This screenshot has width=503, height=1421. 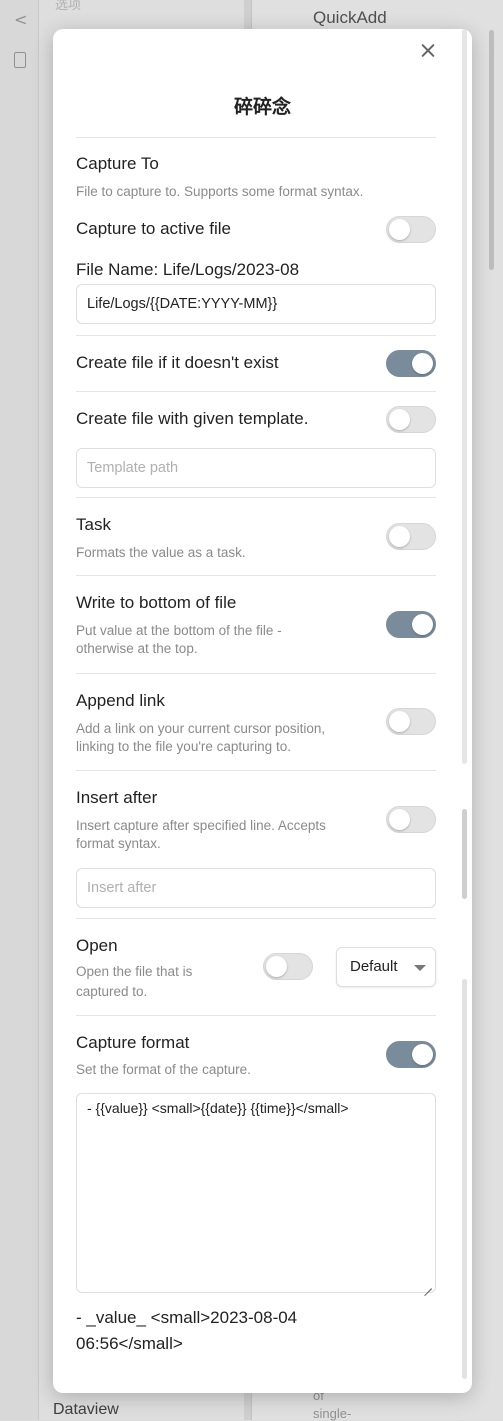 What do you see at coordinates (117, 163) in the screenshot?
I see `capture-to-label: Capture To` at bounding box center [117, 163].